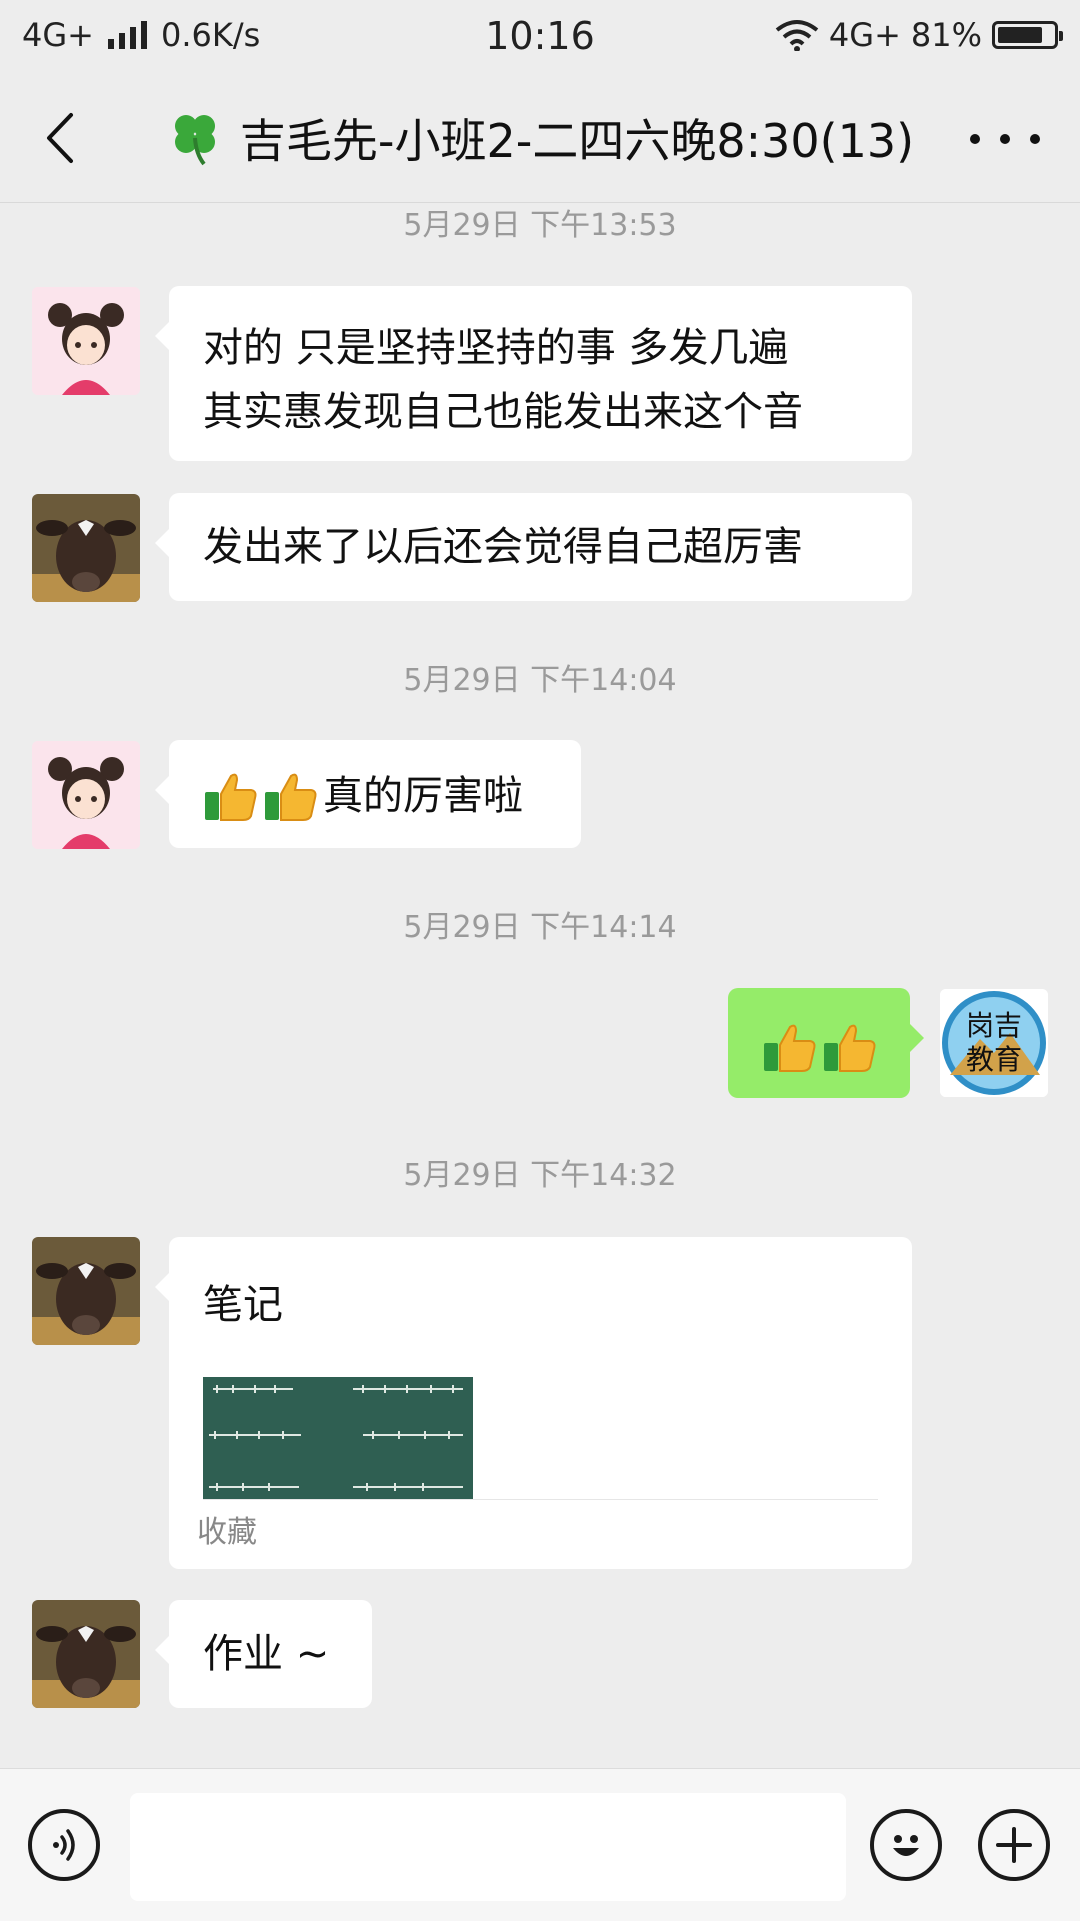 This screenshot has height=1921, width=1080. I want to click on avatar-self: 岗吉 教育, so click(994, 1043).